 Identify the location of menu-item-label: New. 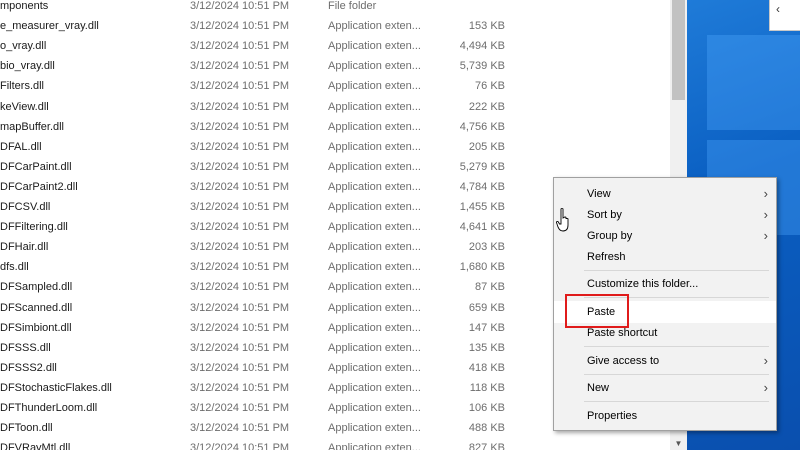
(598, 388).